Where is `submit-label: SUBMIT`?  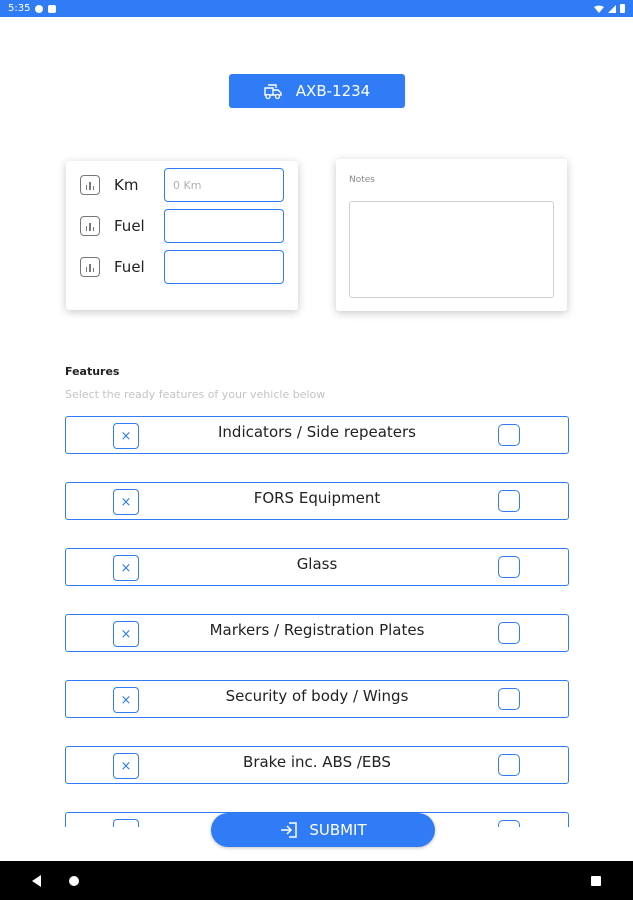
submit-label: SUBMIT is located at coordinates (338, 830).